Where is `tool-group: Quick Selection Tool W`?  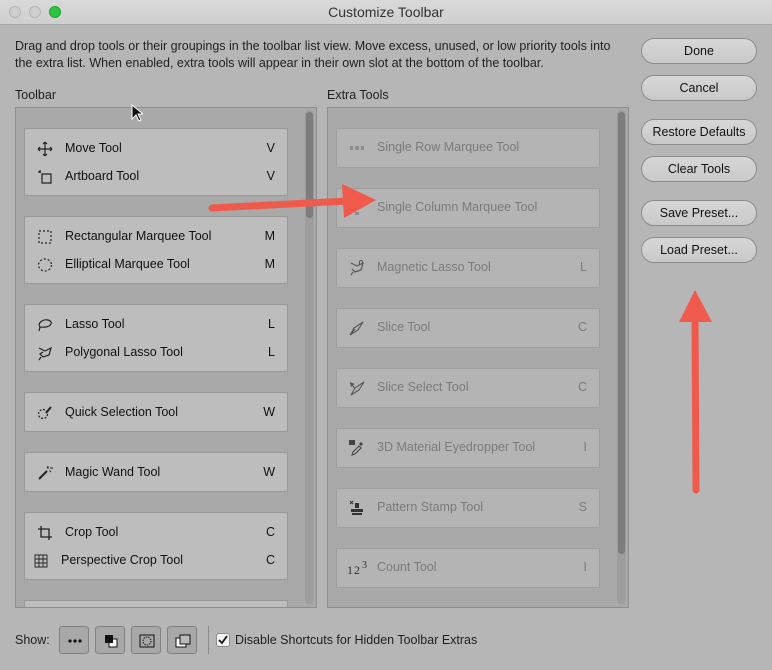 tool-group: Quick Selection Tool W is located at coordinates (156, 412).